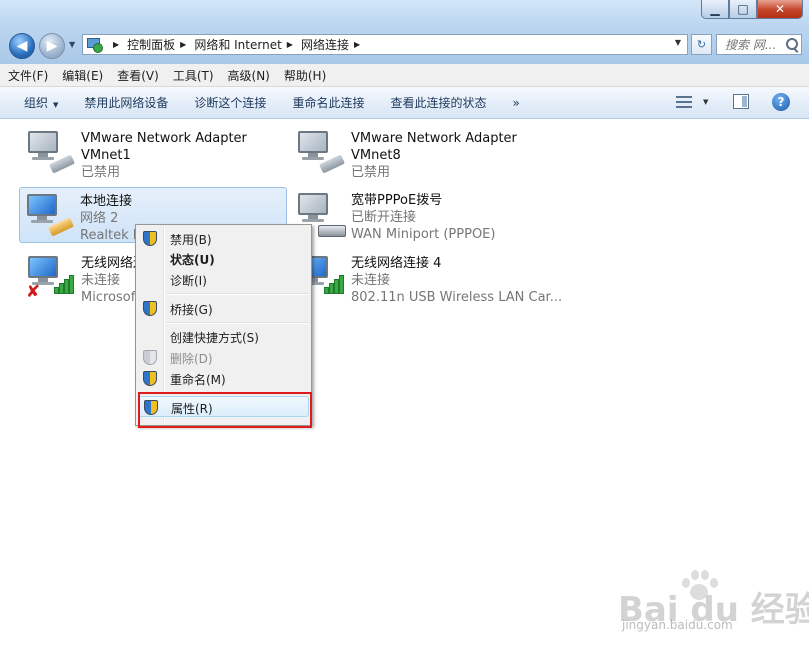  Describe the element at coordinates (95, 45) in the screenshot. I see `network-folder-icon` at that location.